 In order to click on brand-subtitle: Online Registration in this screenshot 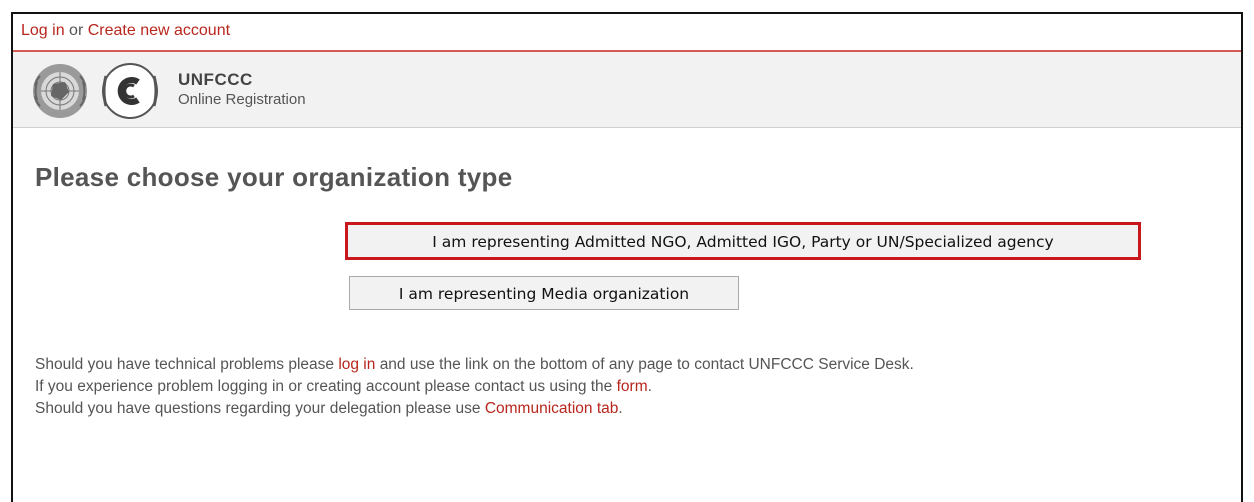, I will do `click(242, 99)`.